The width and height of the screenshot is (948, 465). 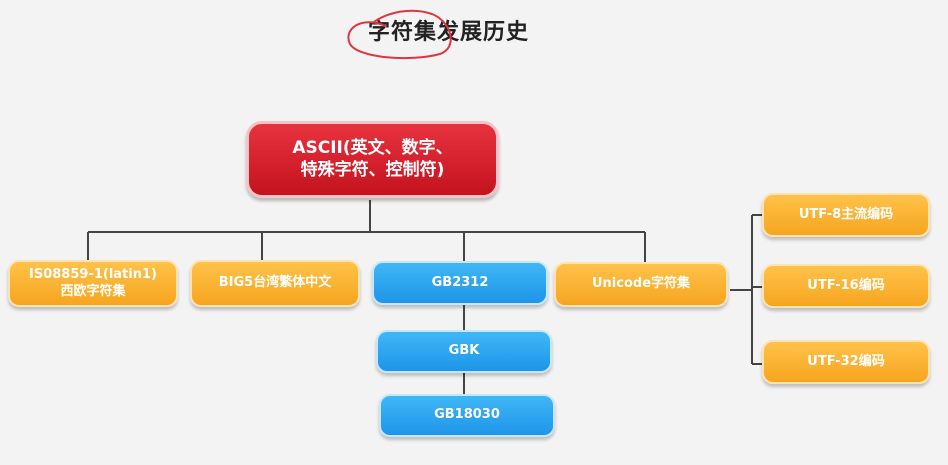 I want to click on big5-label: BIG5台湾繁体中文, so click(x=275, y=283).